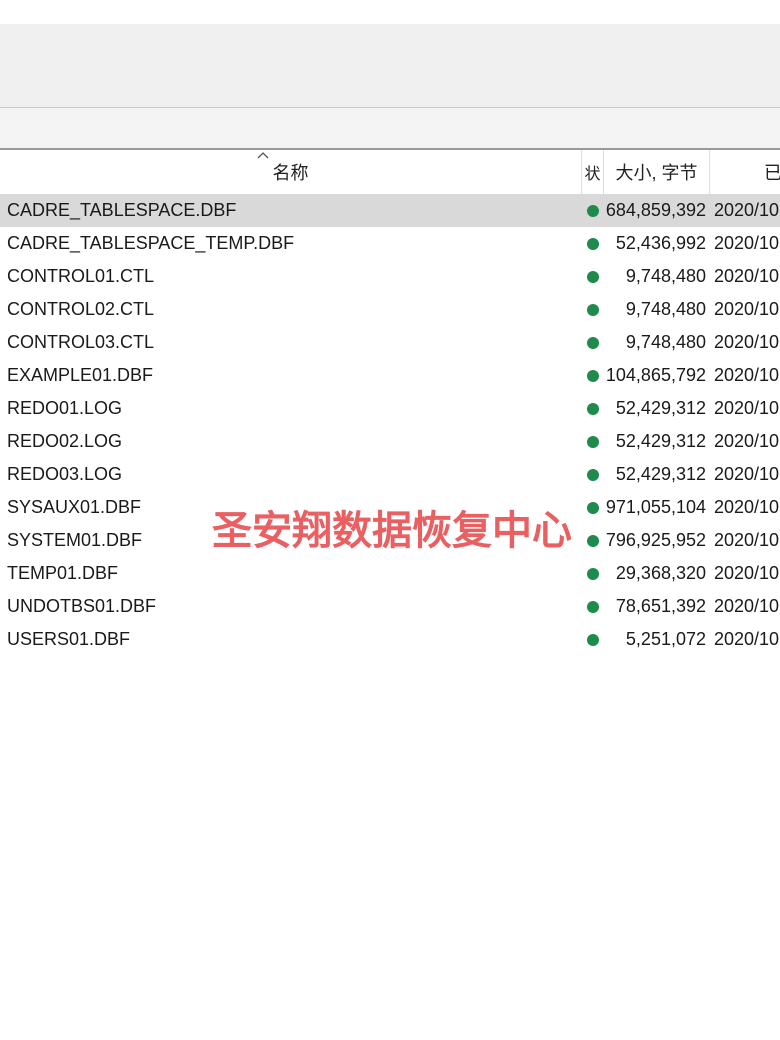 Image resolution: width=780 pixels, height=1040 pixels. I want to click on file-name: CONTROL01.CTL, so click(81, 276).